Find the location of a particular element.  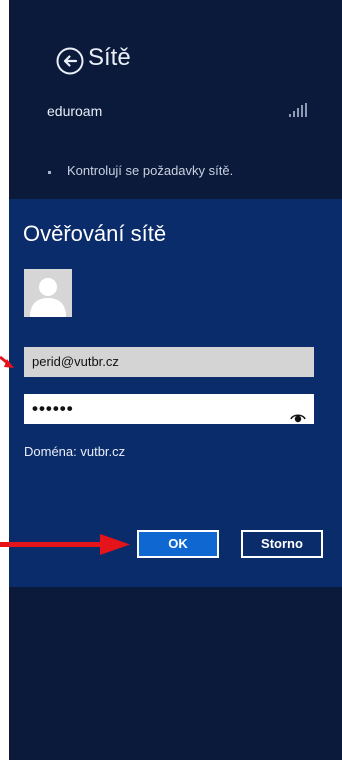

password-value: •••••• is located at coordinates (53, 408).